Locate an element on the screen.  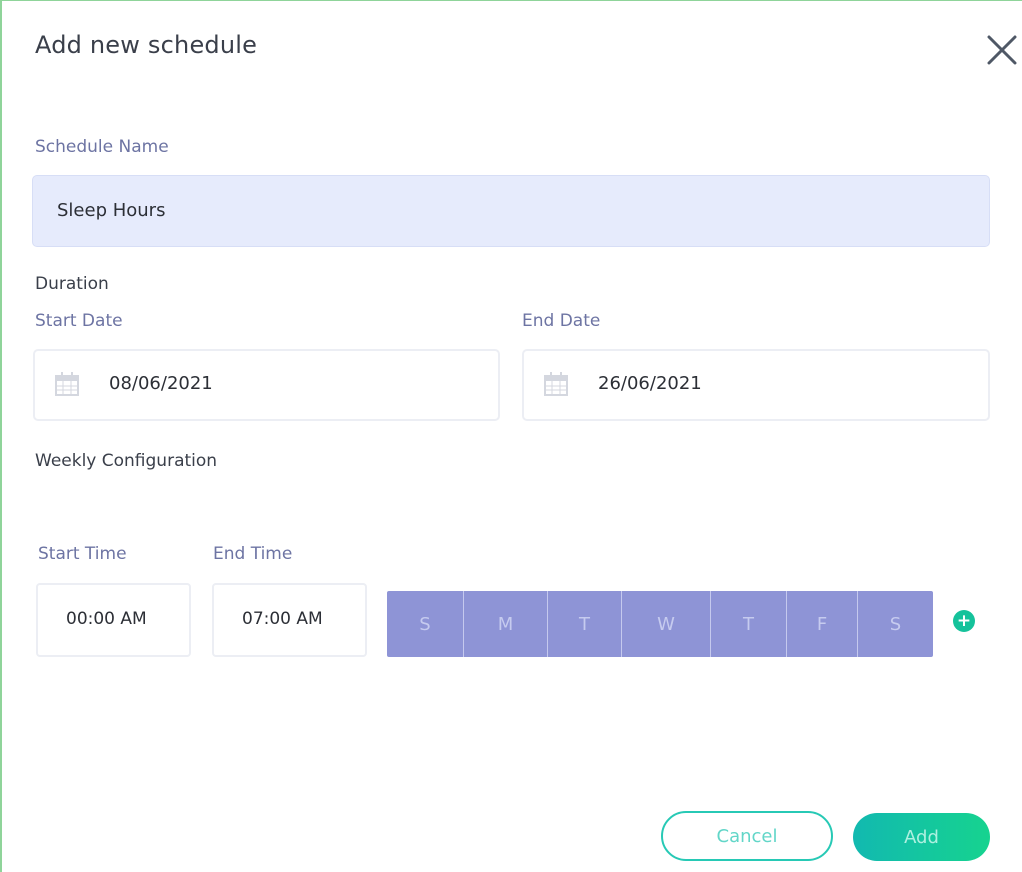
dialog-title: Add new schedule is located at coordinates (146, 45).